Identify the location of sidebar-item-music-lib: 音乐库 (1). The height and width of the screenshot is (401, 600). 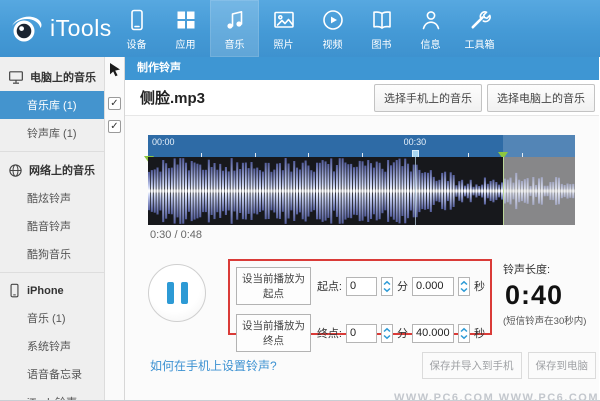
(52, 105).